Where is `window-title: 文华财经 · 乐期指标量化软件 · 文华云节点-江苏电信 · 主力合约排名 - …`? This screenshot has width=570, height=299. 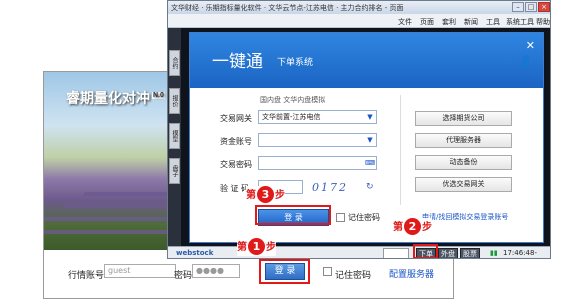
window-title: 文华财经 · 乐期指标量化软件 · 文华云节点-江苏电信 · 主力合约排名 - … is located at coordinates (287, 8).